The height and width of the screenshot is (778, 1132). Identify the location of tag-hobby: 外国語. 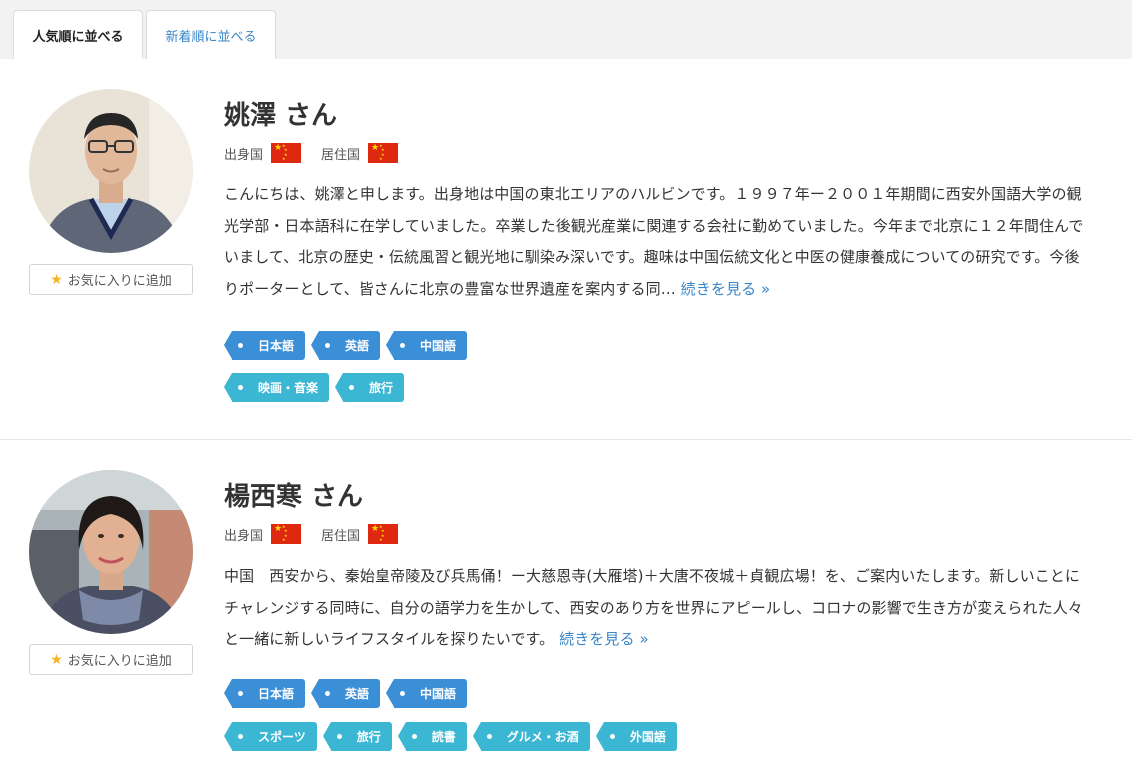
(636, 736).